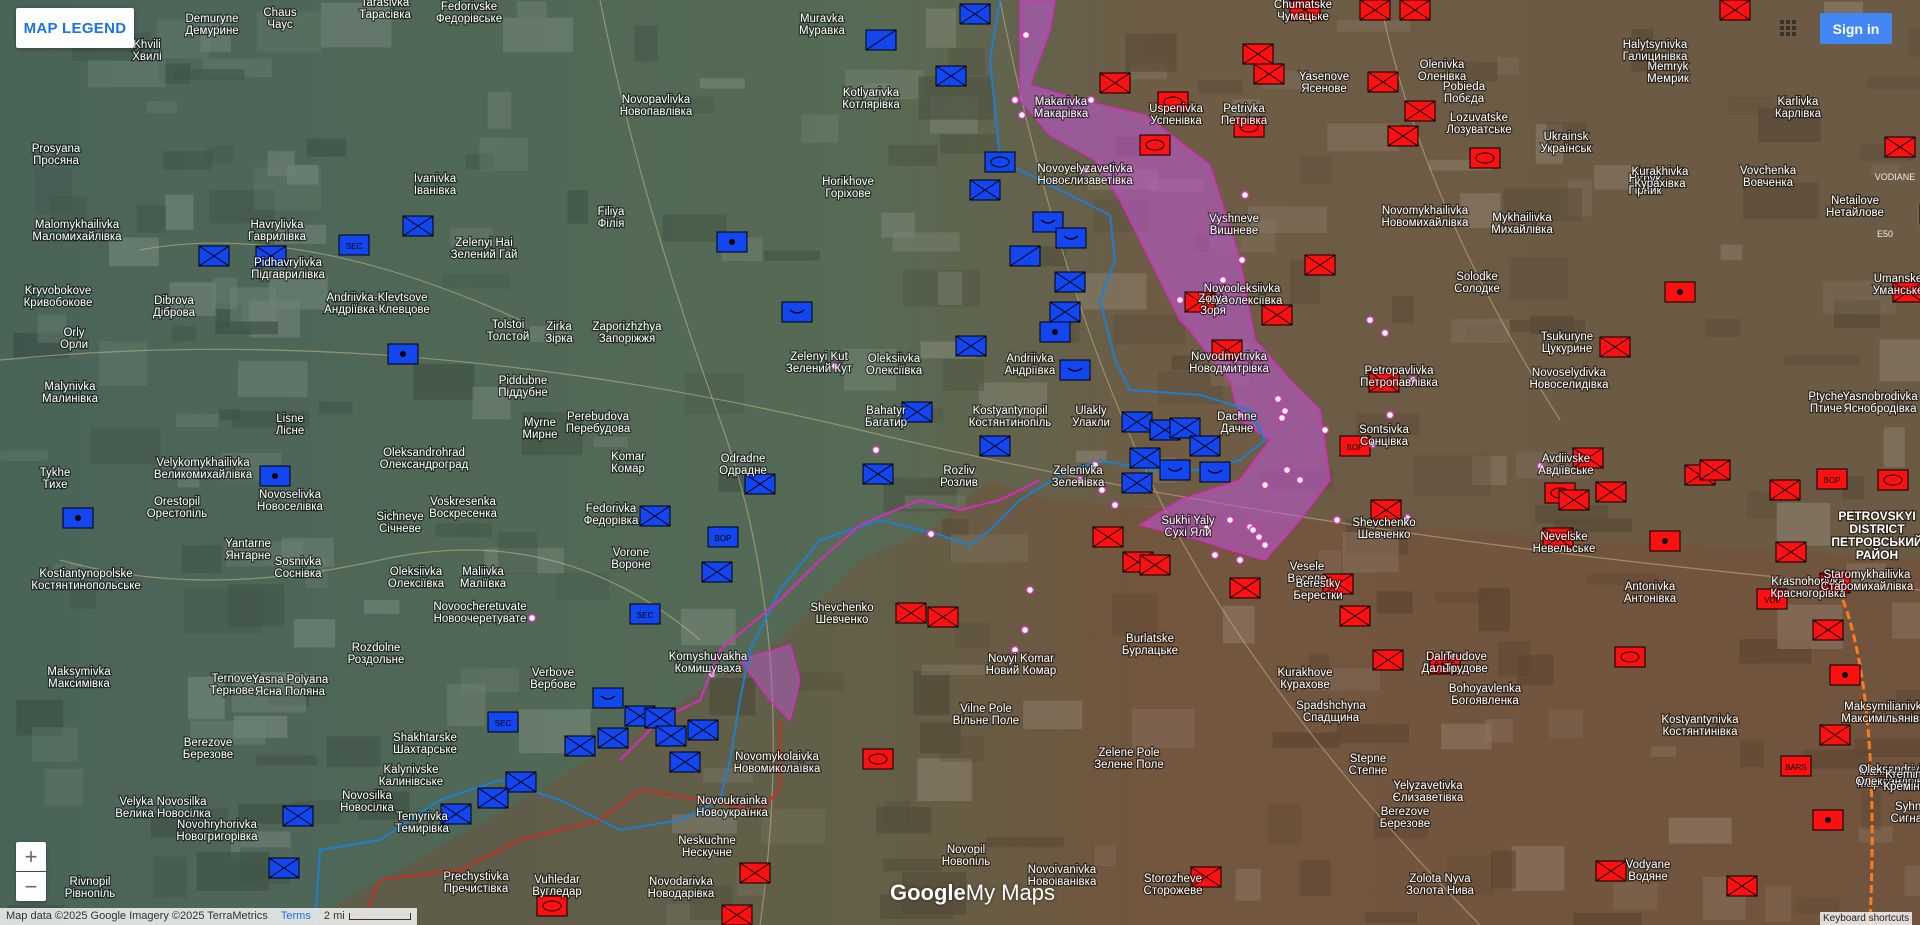 The width and height of the screenshot is (1920, 925). I want to click on unit-marker: BOP, so click(723, 537).